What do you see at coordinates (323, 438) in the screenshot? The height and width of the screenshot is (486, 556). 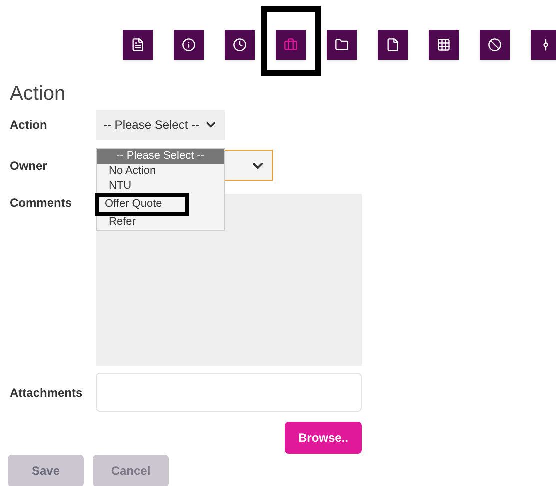 I see `browse-button: Browse..` at bounding box center [323, 438].